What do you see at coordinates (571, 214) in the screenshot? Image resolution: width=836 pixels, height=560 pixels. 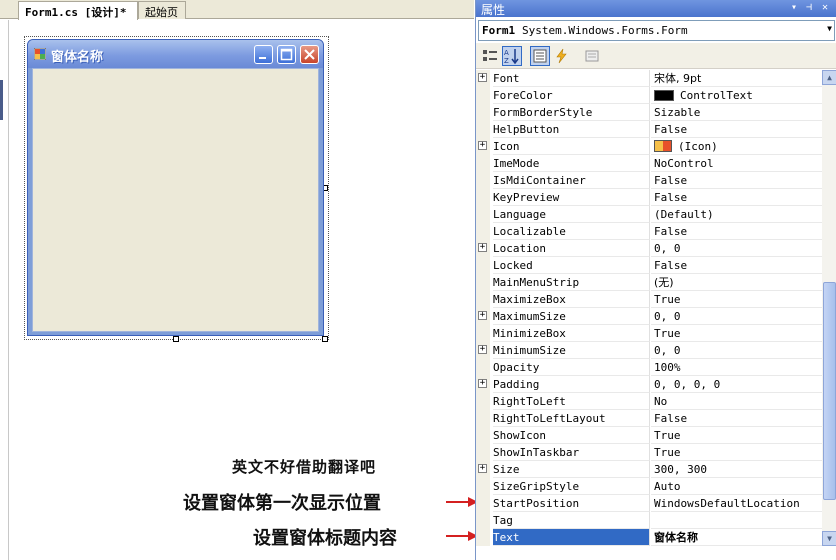 I see `property-name: Language` at bounding box center [571, 214].